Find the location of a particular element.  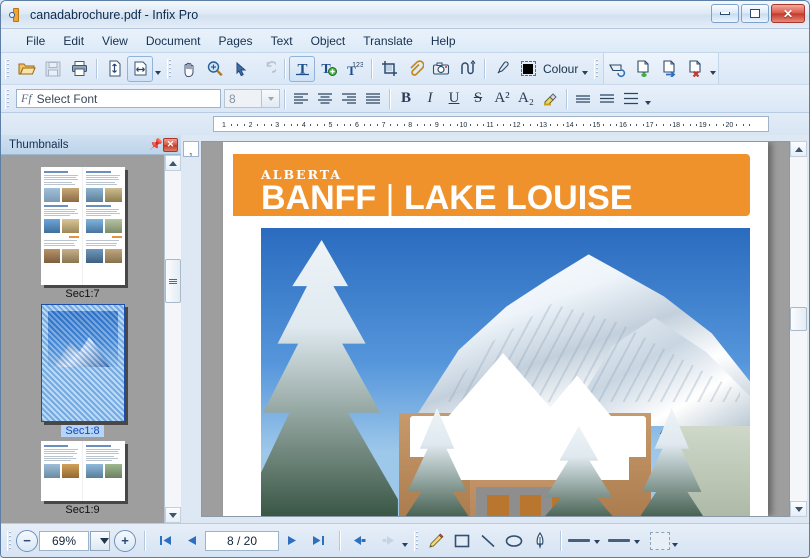

stroke-width-selector is located at coordinates (585, 541).